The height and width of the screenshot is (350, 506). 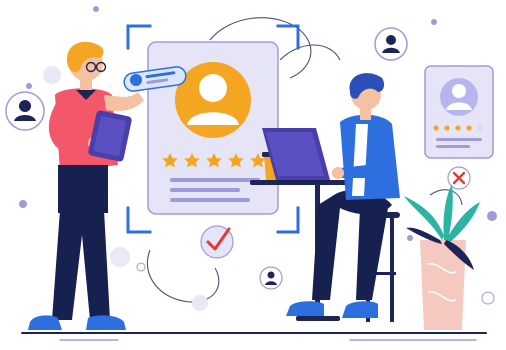 I want to click on left-shoe, so click(x=45, y=322).